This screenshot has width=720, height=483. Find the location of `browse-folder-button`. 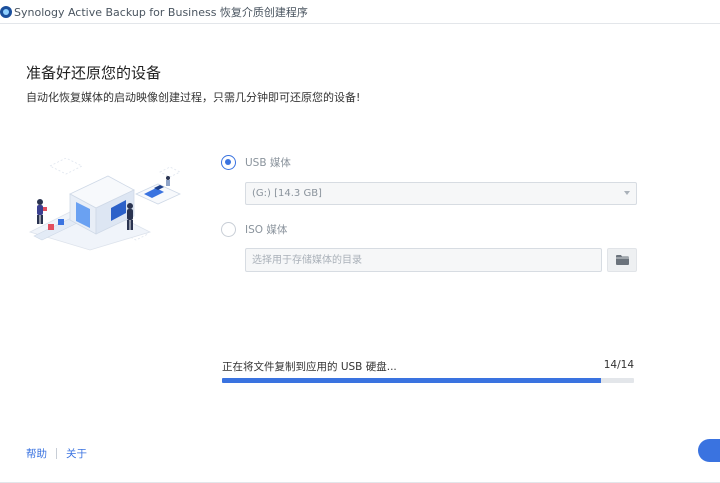

browse-folder-button is located at coordinates (622, 260).